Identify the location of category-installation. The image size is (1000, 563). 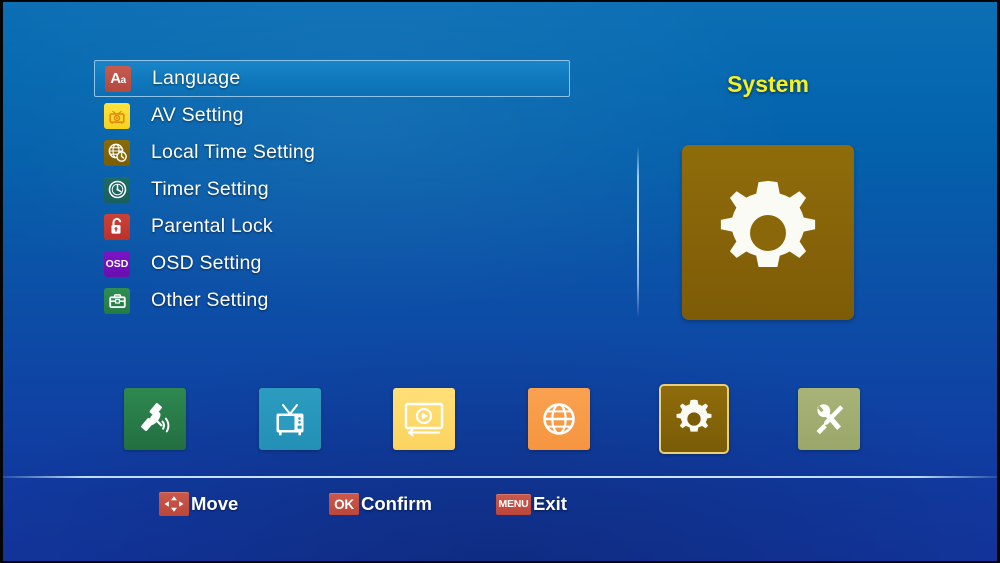
(155, 419).